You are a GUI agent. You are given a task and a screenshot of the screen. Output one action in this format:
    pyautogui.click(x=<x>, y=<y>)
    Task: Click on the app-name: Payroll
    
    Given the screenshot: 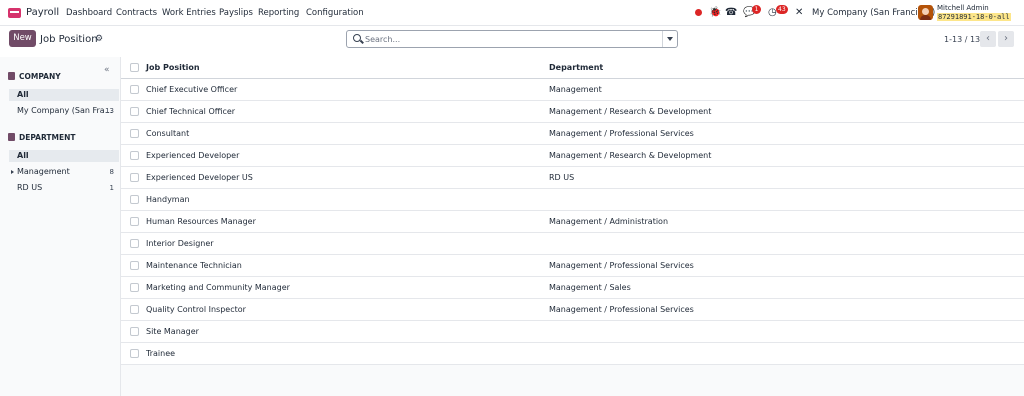 What is the action you would take?
    pyautogui.click(x=42, y=12)
    